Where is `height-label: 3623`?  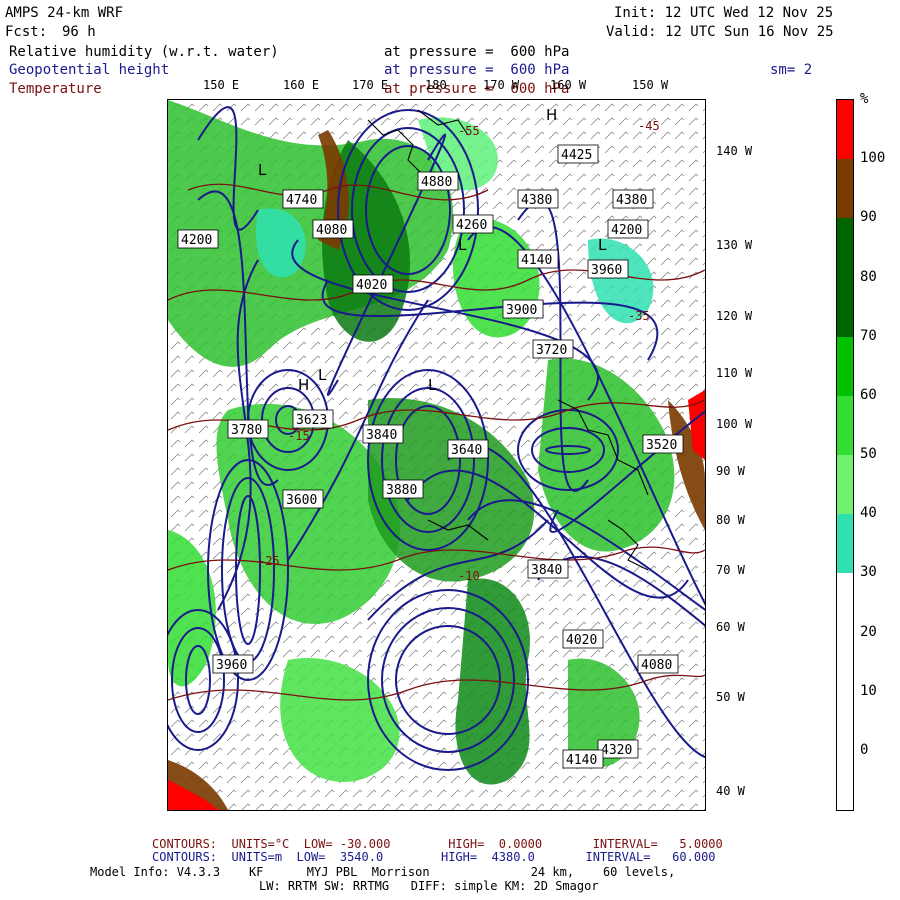
height-label: 3623 is located at coordinates (311, 420).